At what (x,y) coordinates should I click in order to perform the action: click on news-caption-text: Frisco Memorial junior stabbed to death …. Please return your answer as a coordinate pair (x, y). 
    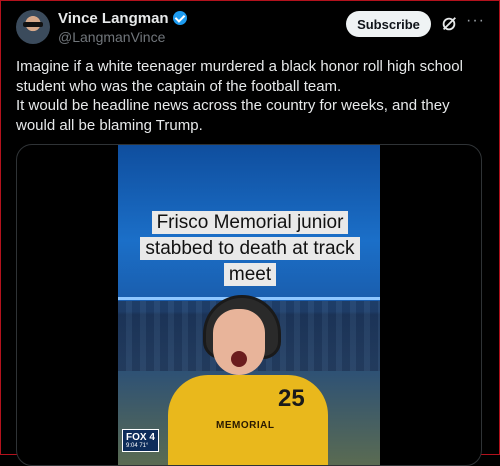
    Looking at the image, I should click on (250, 248).